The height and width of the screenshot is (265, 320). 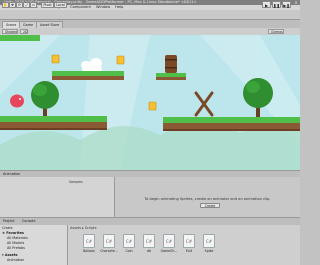 I want to click on asset-label: Balloon, so click(x=89, y=251).